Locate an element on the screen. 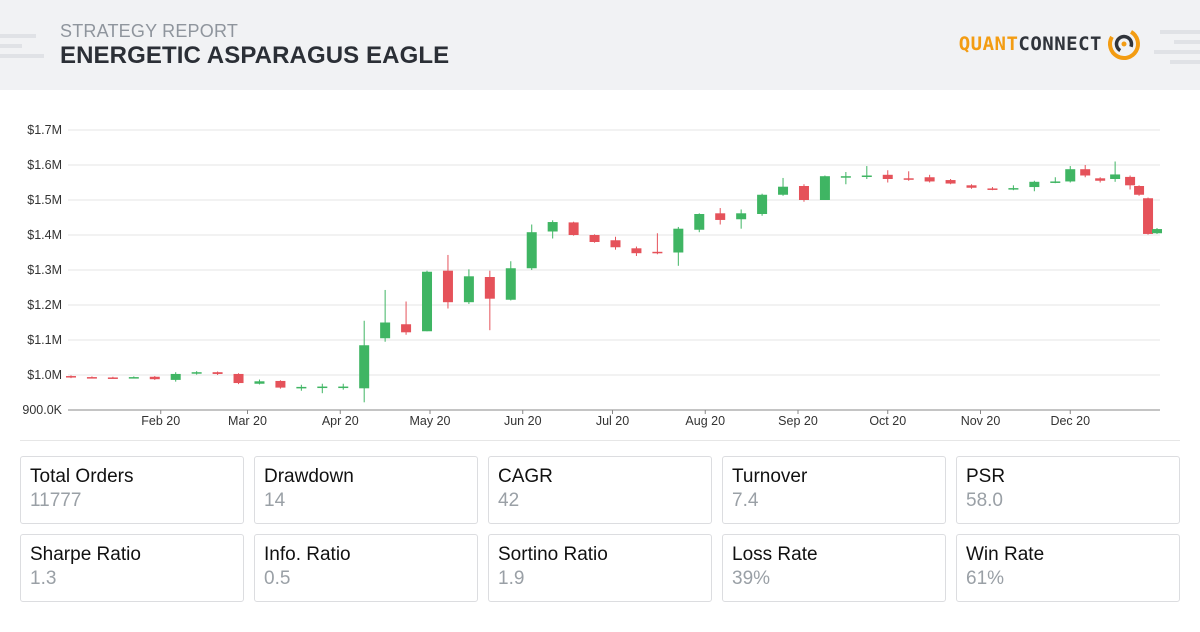 The width and height of the screenshot is (1200, 632). stat-value: 1.9 is located at coordinates (511, 578).